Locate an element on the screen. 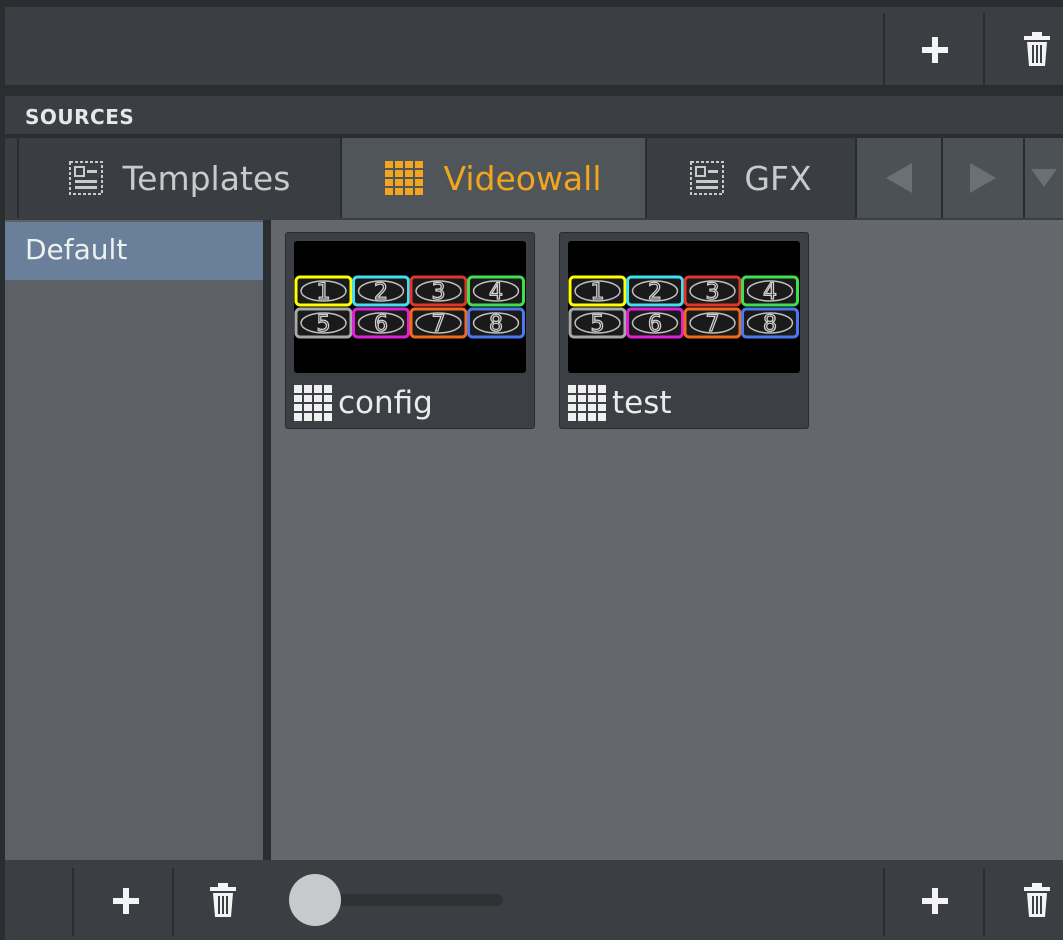 The width and height of the screenshot is (1063, 940). add-source-button is located at coordinates (935, 901).